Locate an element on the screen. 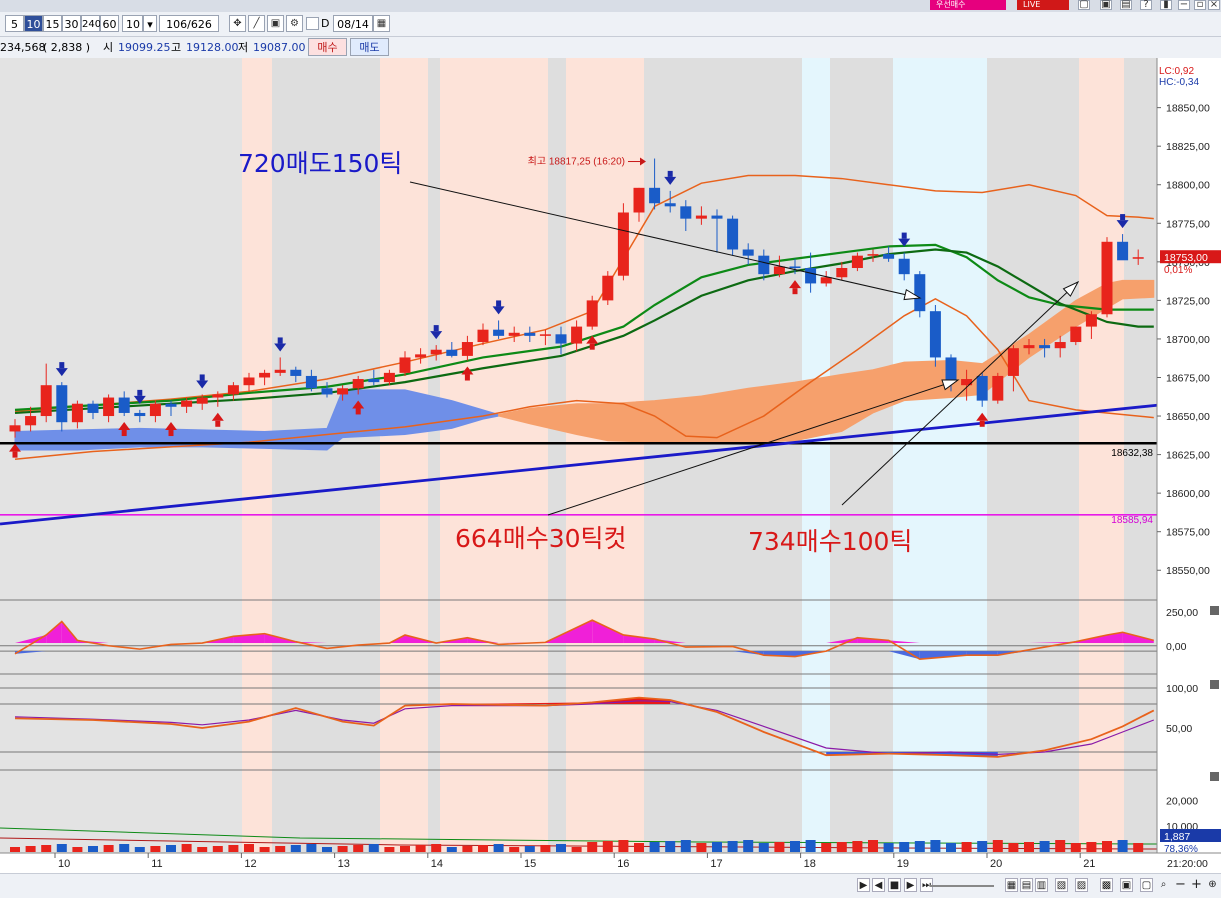 This screenshot has width=1221, height=898. period-button-240: 240 is located at coordinates (91, 23).